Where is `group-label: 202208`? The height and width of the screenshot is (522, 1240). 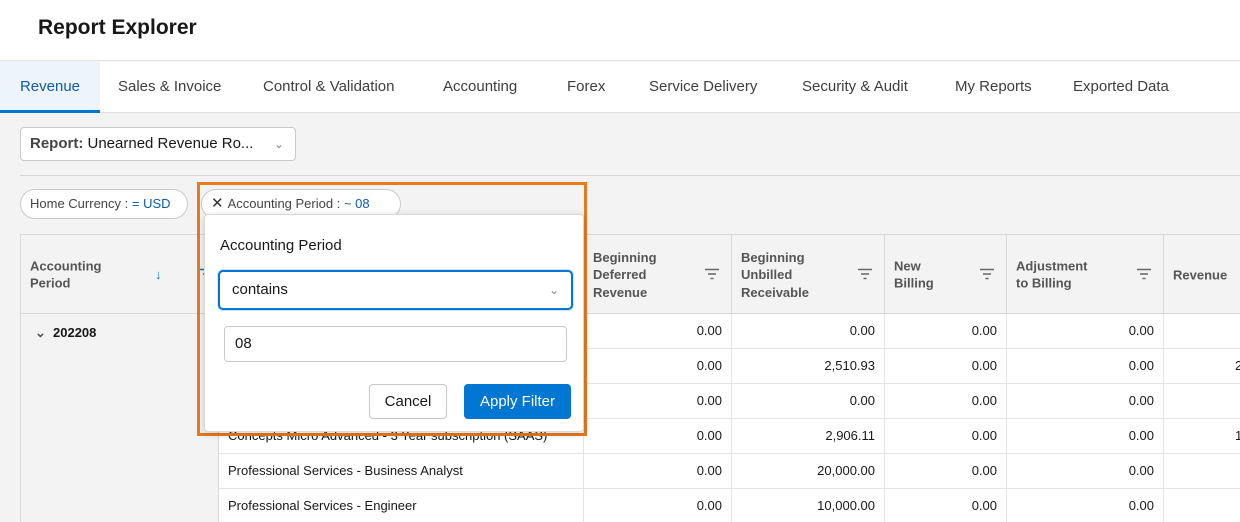 group-label: 202208 is located at coordinates (75, 332).